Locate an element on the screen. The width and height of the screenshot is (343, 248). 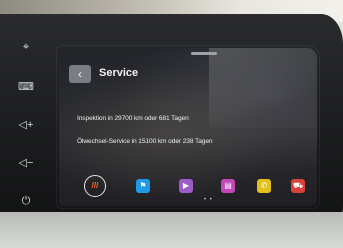
inspection-info: Inspektion in 29700 km oder 681 Tagen is located at coordinates (133, 118).